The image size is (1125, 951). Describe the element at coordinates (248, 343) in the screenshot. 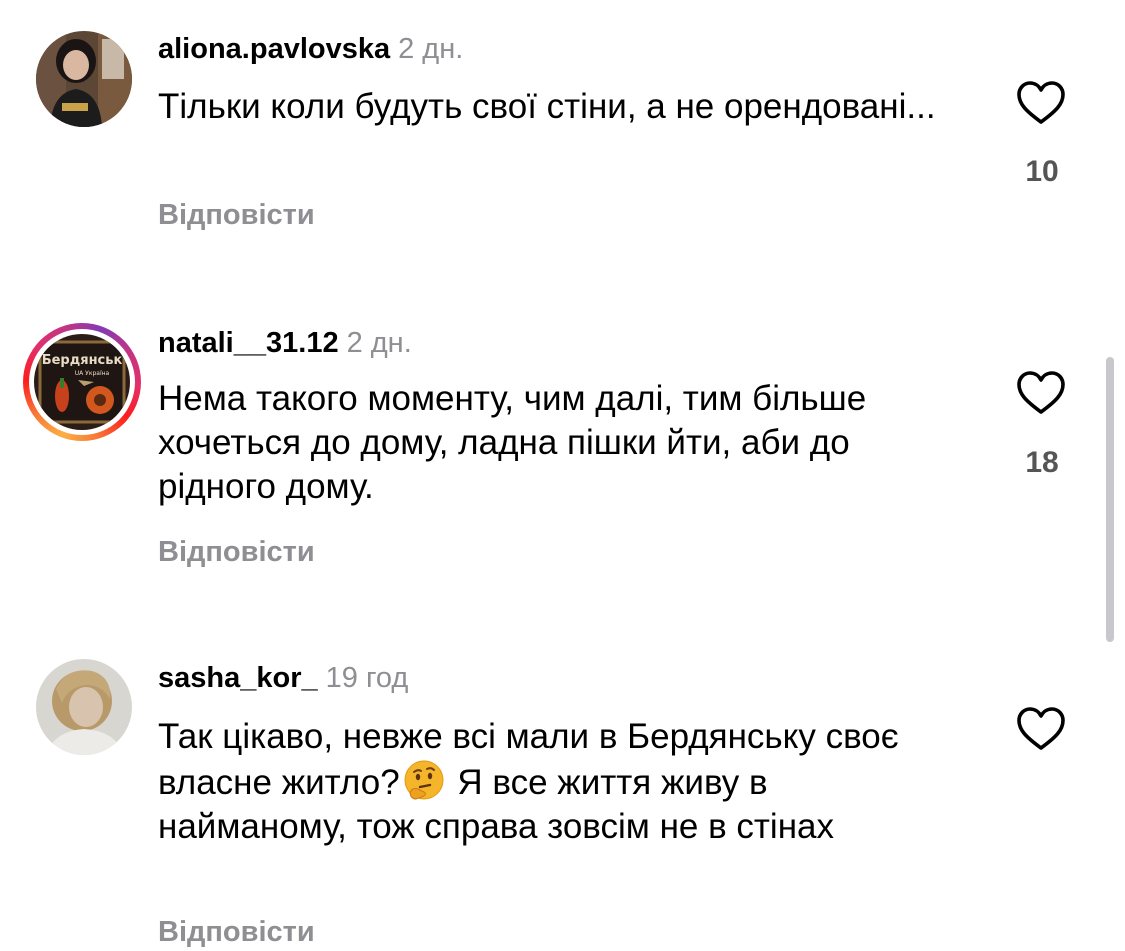

I see `username: natali__31.12` at that location.